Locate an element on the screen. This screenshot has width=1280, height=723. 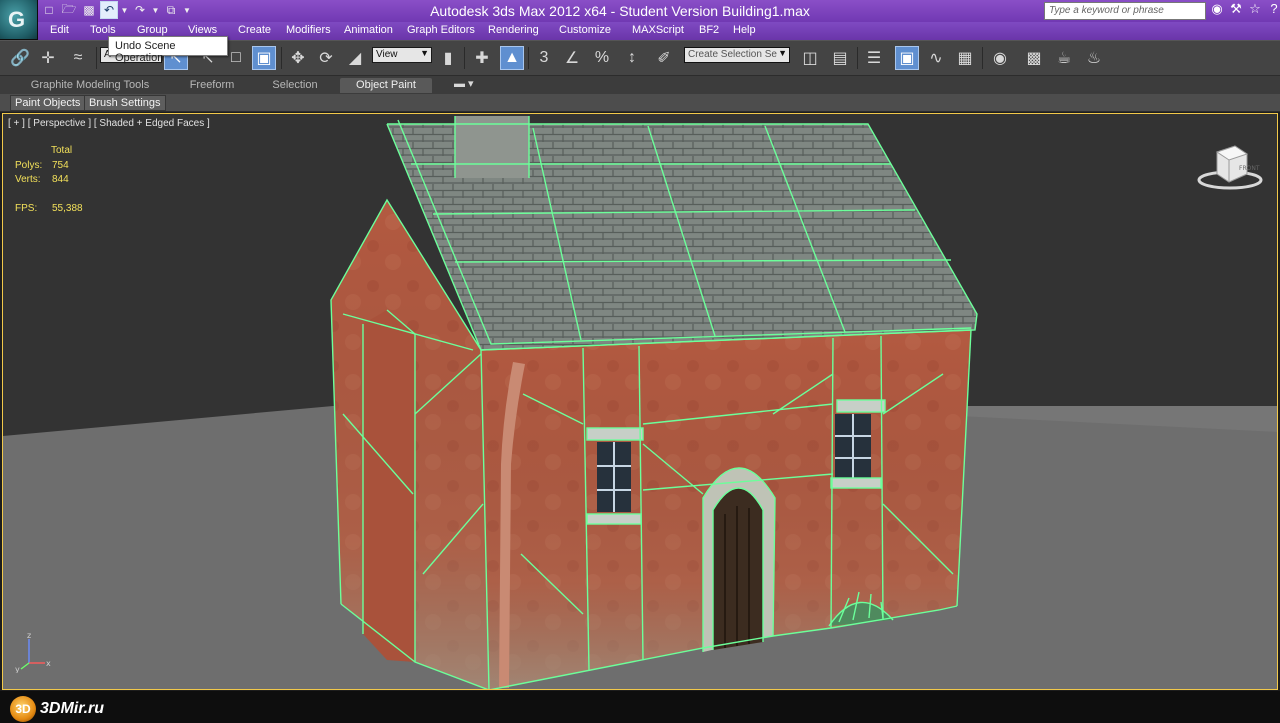
window-left-sill-top is located at coordinates (615, 434).